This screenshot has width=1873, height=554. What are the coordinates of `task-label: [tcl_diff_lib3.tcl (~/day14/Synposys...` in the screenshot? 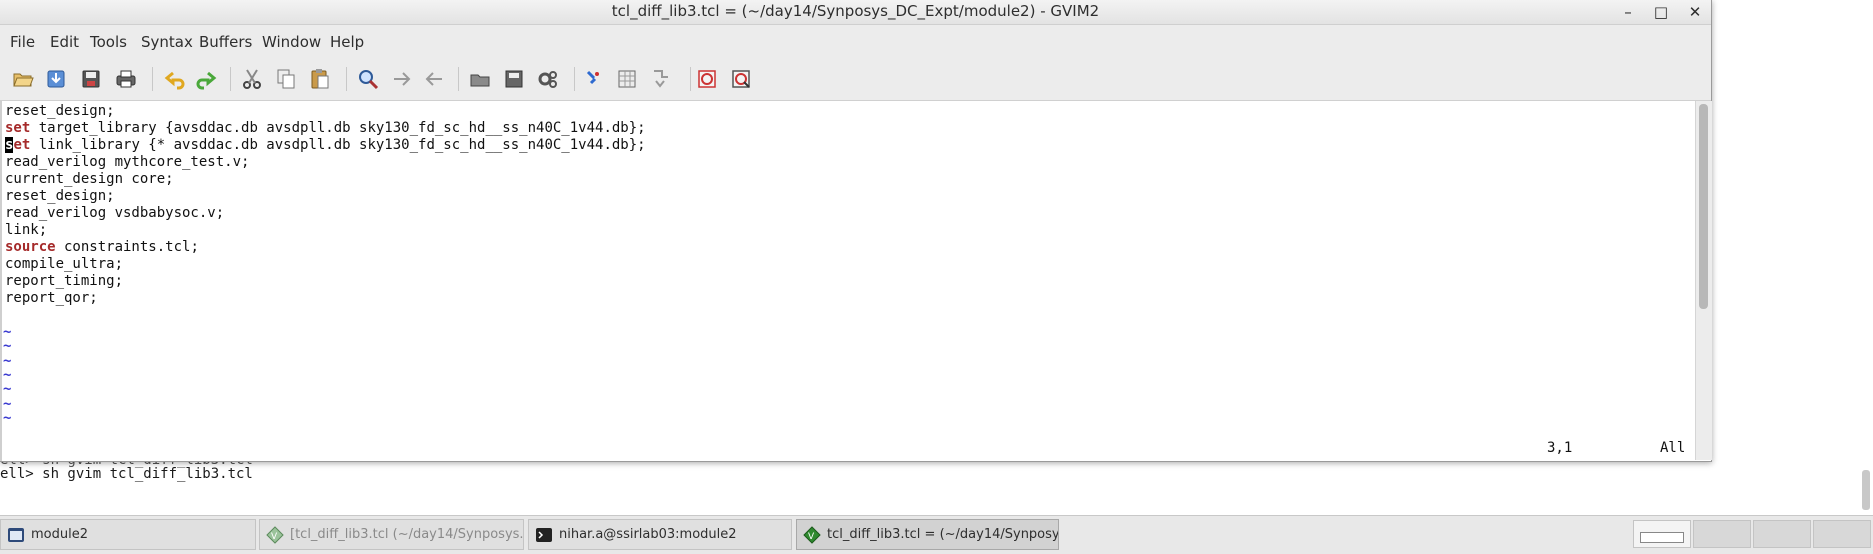 It's located at (407, 534).